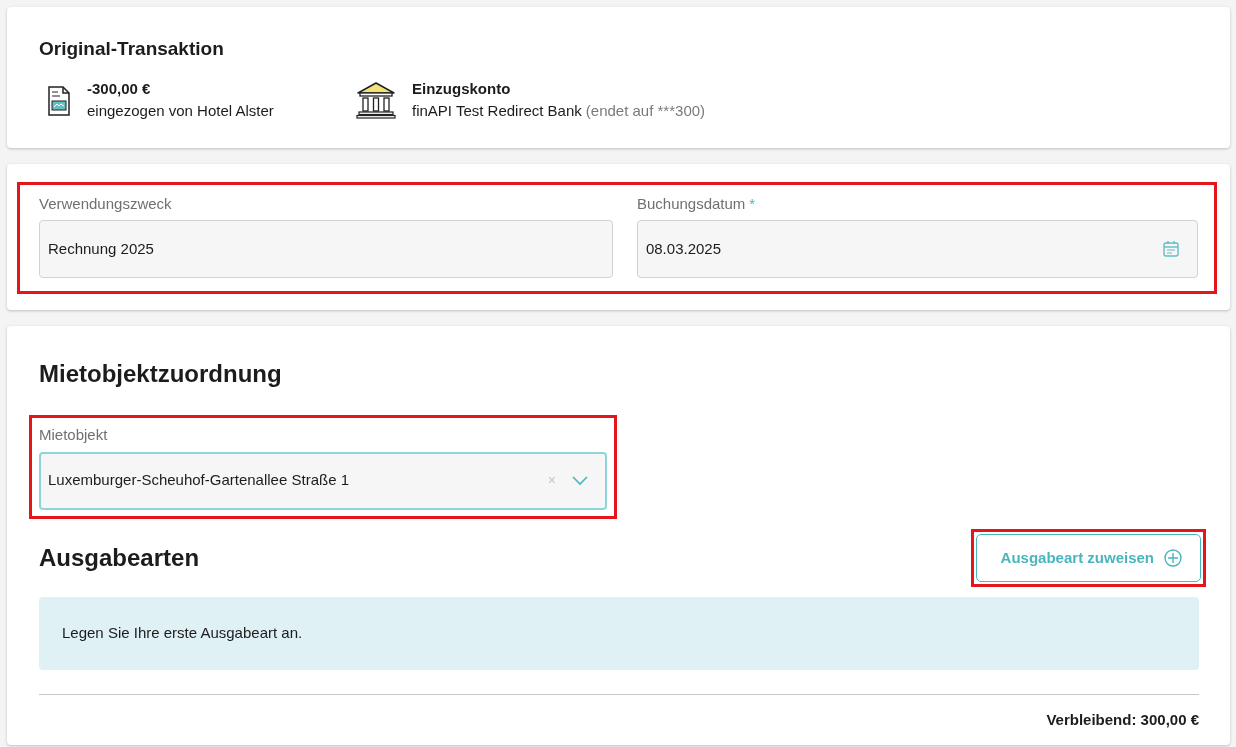 The image size is (1236, 747). Describe the element at coordinates (132, 49) in the screenshot. I see `card-title: Original-Transaktion` at that location.